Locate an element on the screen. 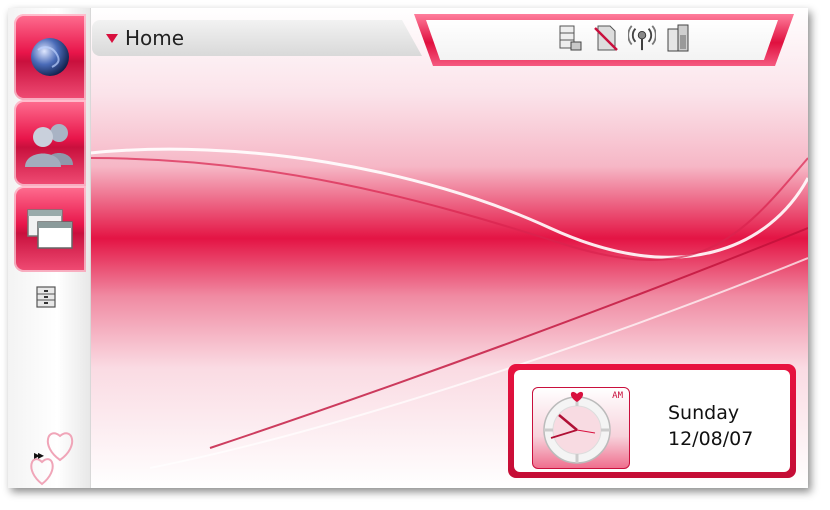 This screenshot has height=510, width=830. connectivity-status is located at coordinates (642, 38).